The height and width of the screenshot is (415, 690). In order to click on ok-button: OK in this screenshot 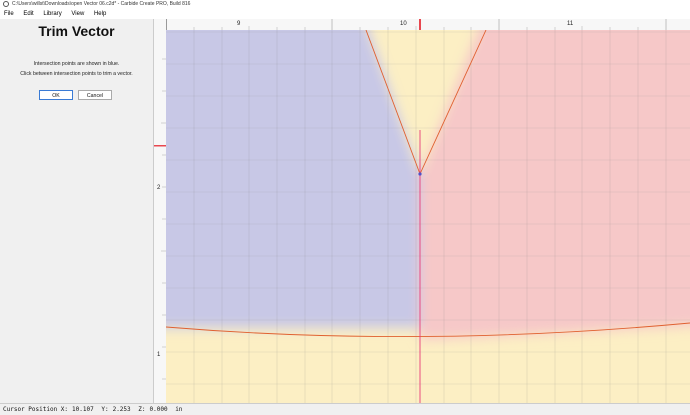, I will do `click(56, 95)`.